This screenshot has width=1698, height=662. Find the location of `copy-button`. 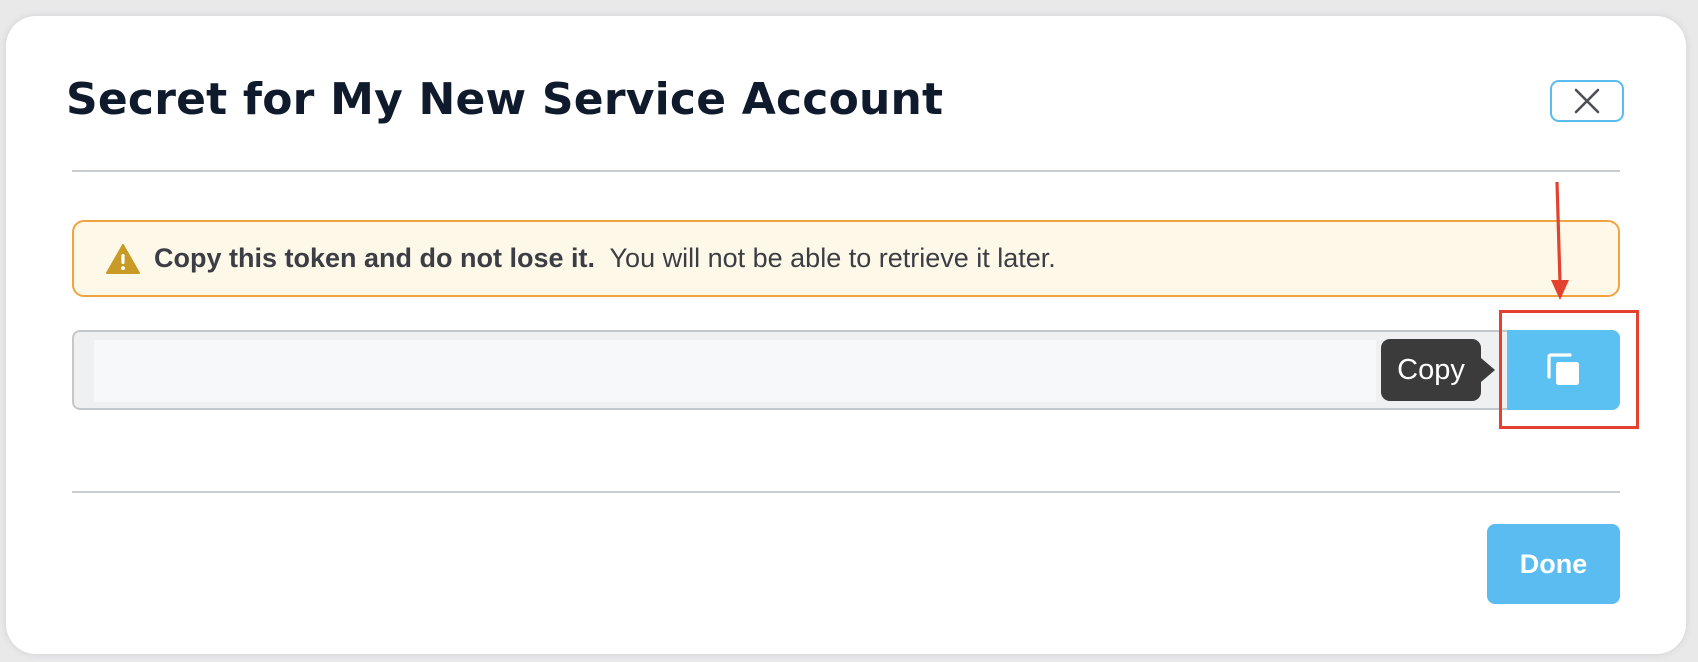

copy-button is located at coordinates (1563, 370).